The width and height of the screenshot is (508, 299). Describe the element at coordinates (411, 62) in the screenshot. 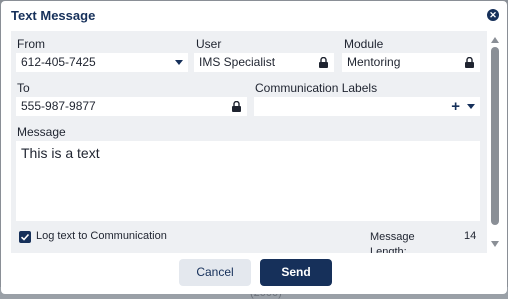

I see `module-field: Mentoring` at that location.